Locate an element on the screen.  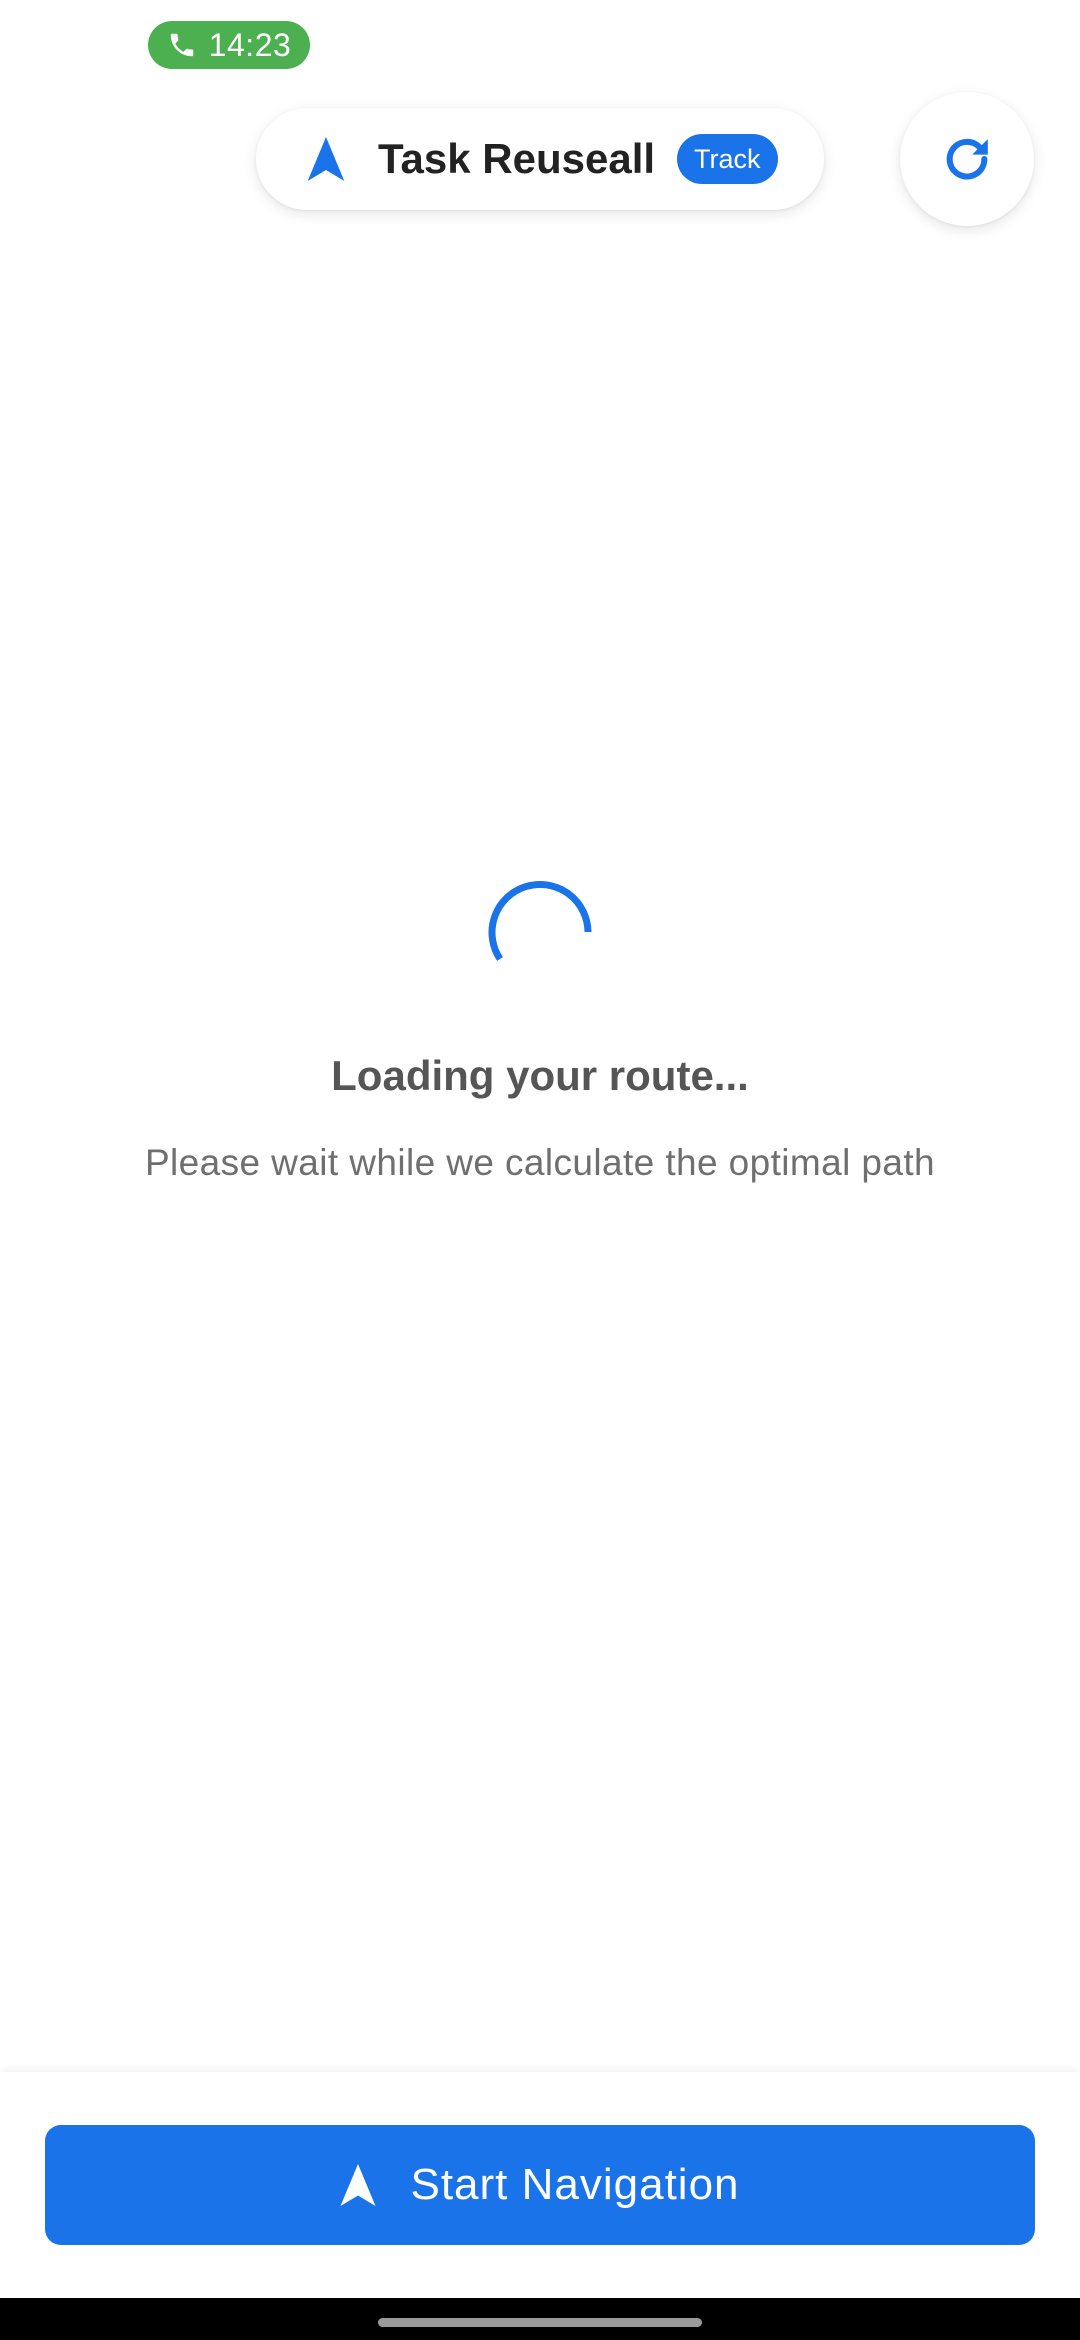
phone-icon is located at coordinates (181, 45).